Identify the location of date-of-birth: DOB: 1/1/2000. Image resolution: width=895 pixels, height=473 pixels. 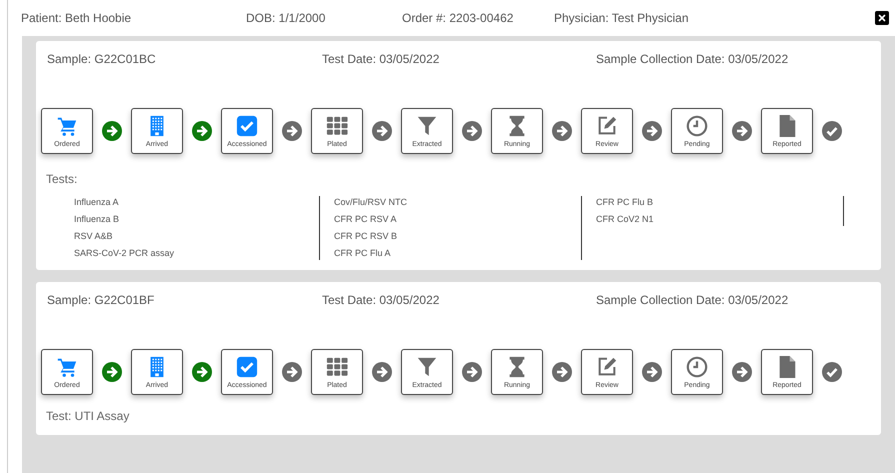
(286, 18).